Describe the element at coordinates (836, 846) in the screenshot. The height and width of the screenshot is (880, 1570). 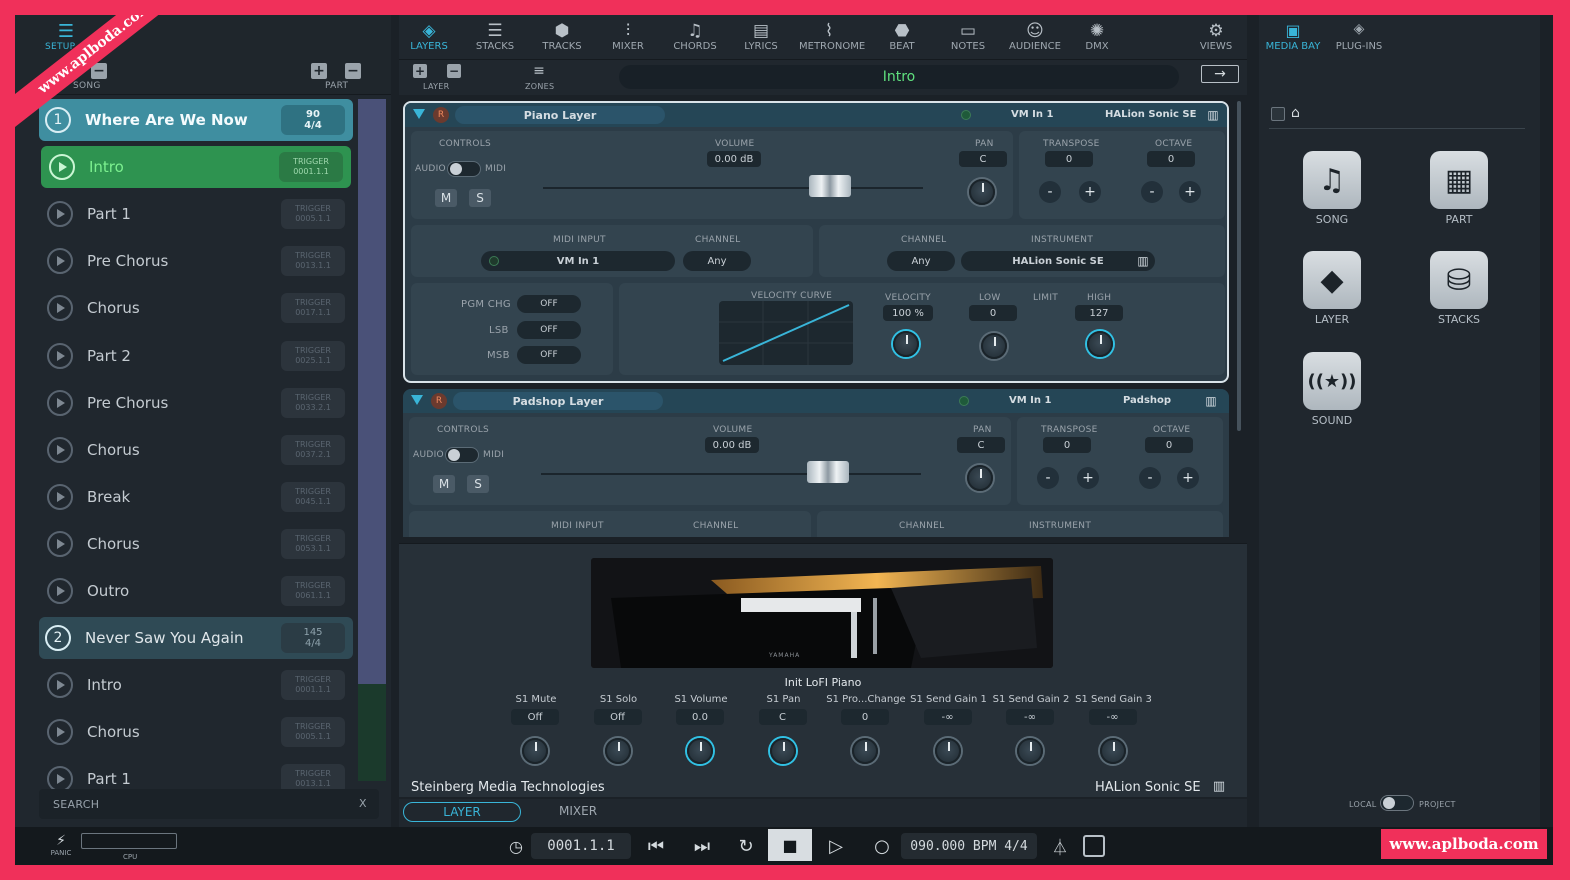
I see `play-button: ▷` at that location.